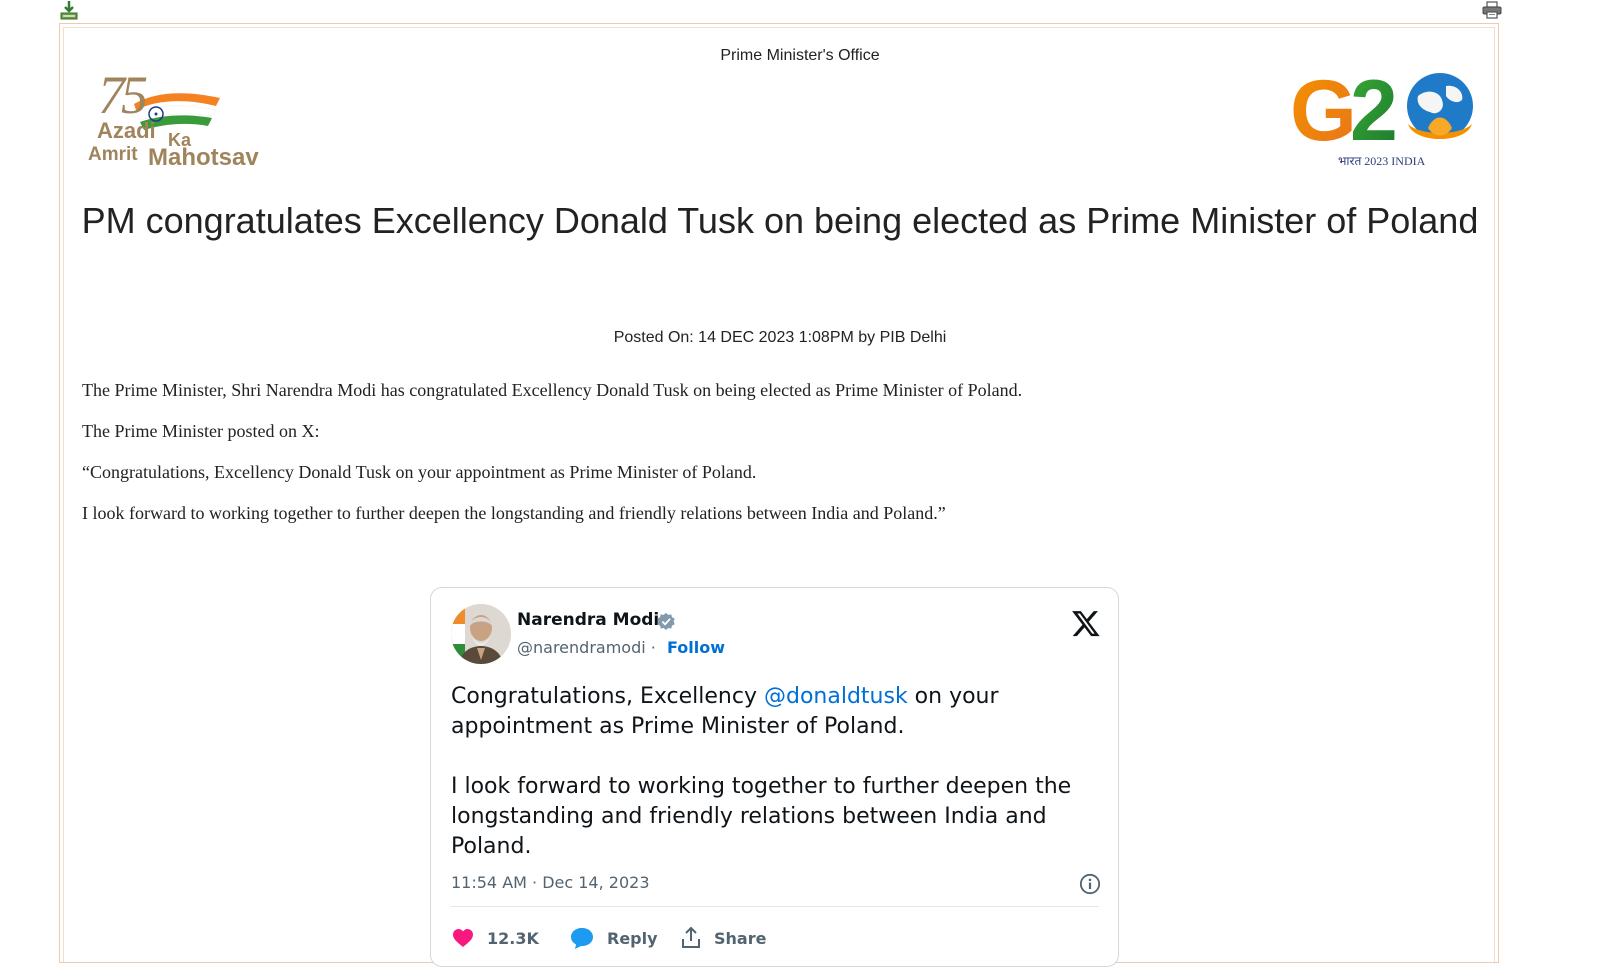 This screenshot has height=967, width=1600. I want to click on tweet-timestamp: 11:54 AM · Dec 14, 2023, so click(550, 882).